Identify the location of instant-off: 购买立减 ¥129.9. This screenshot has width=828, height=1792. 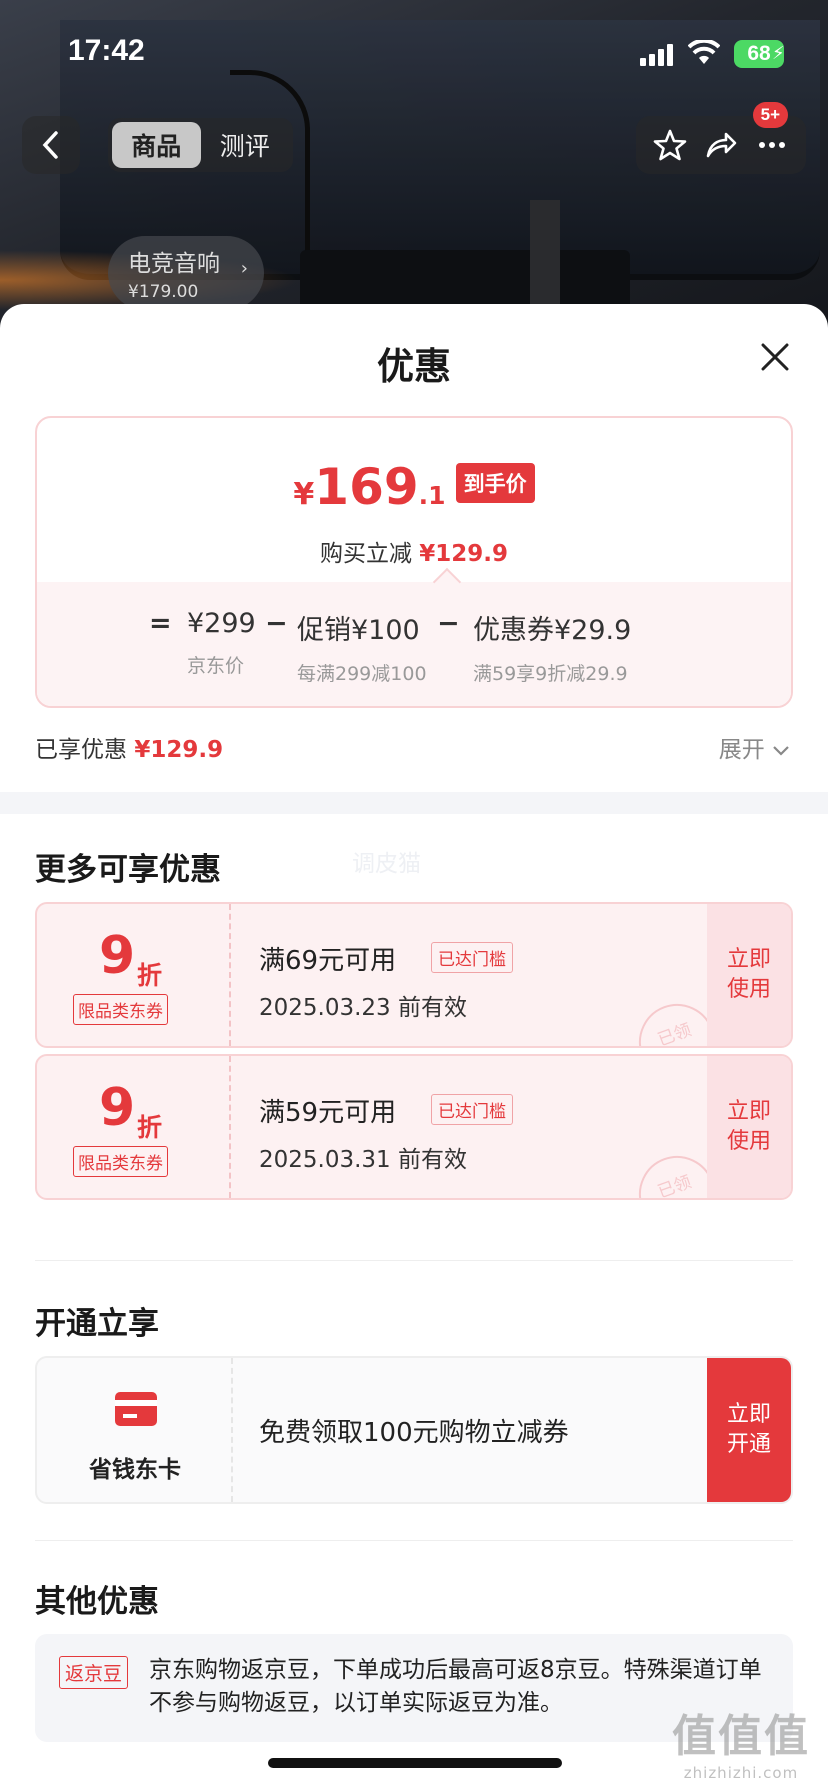
(414, 551).